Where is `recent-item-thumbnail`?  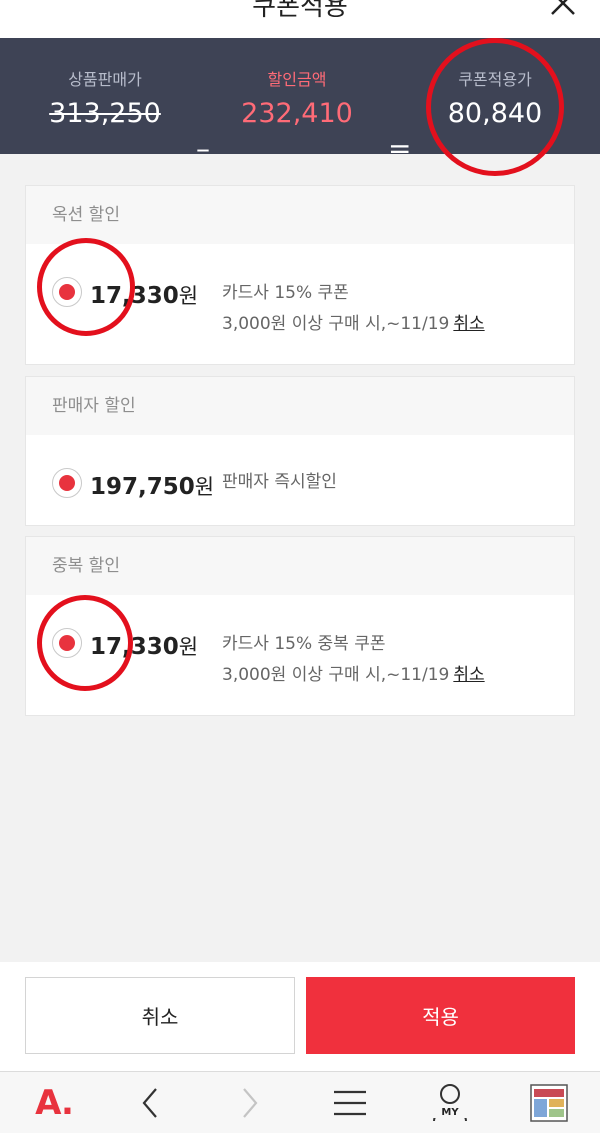 recent-item-thumbnail is located at coordinates (549, 1102).